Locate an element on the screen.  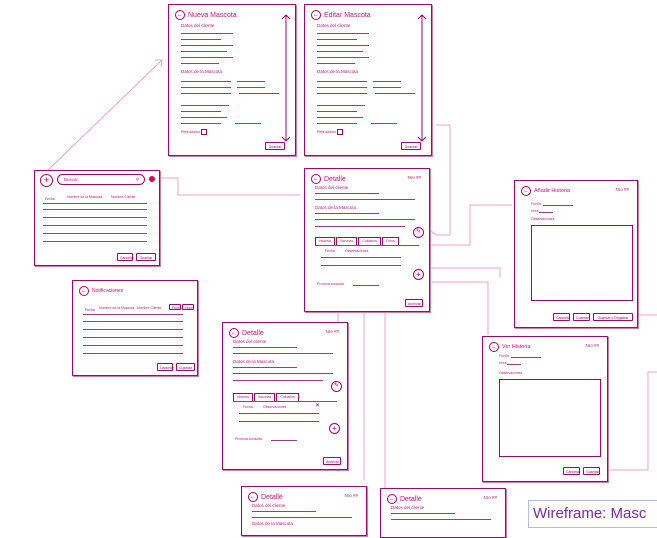
observations-textarea is located at coordinates (582, 263).